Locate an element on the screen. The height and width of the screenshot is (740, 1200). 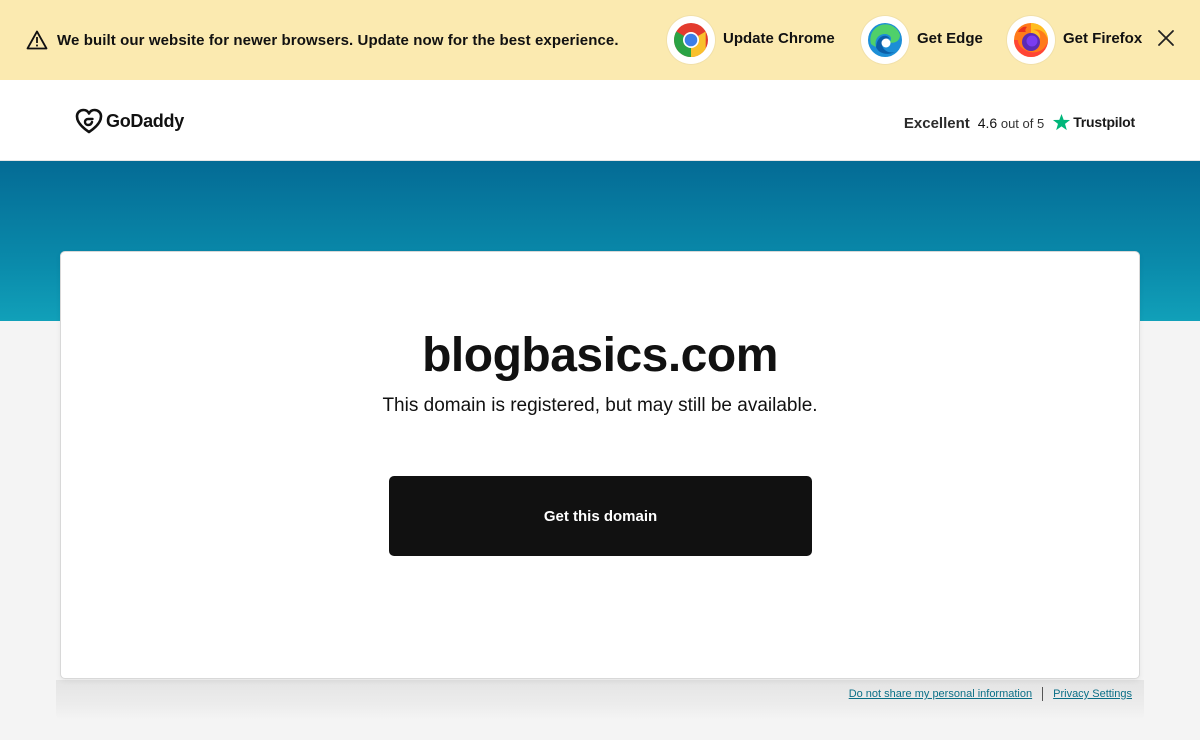
edge-icon is located at coordinates (885, 40).